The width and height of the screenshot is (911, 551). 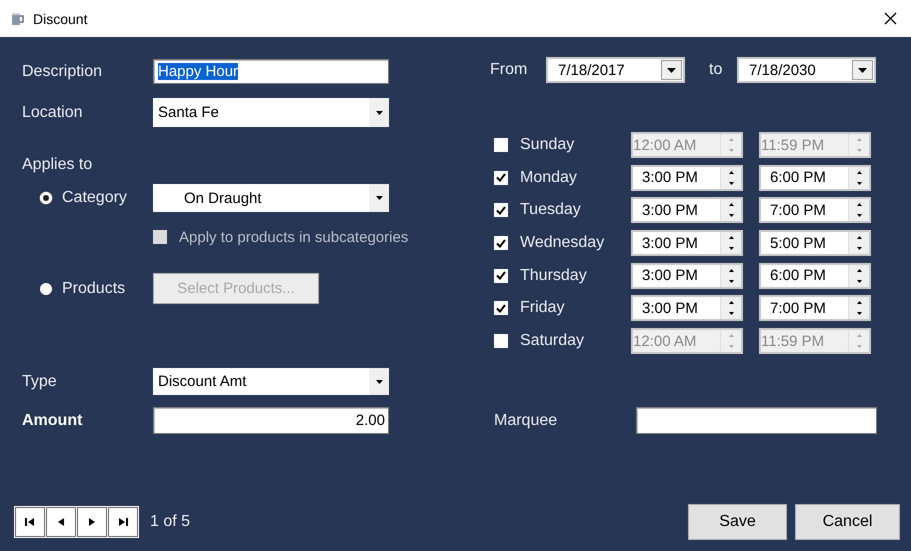 What do you see at coordinates (890, 18) in the screenshot?
I see `close-icon` at bounding box center [890, 18].